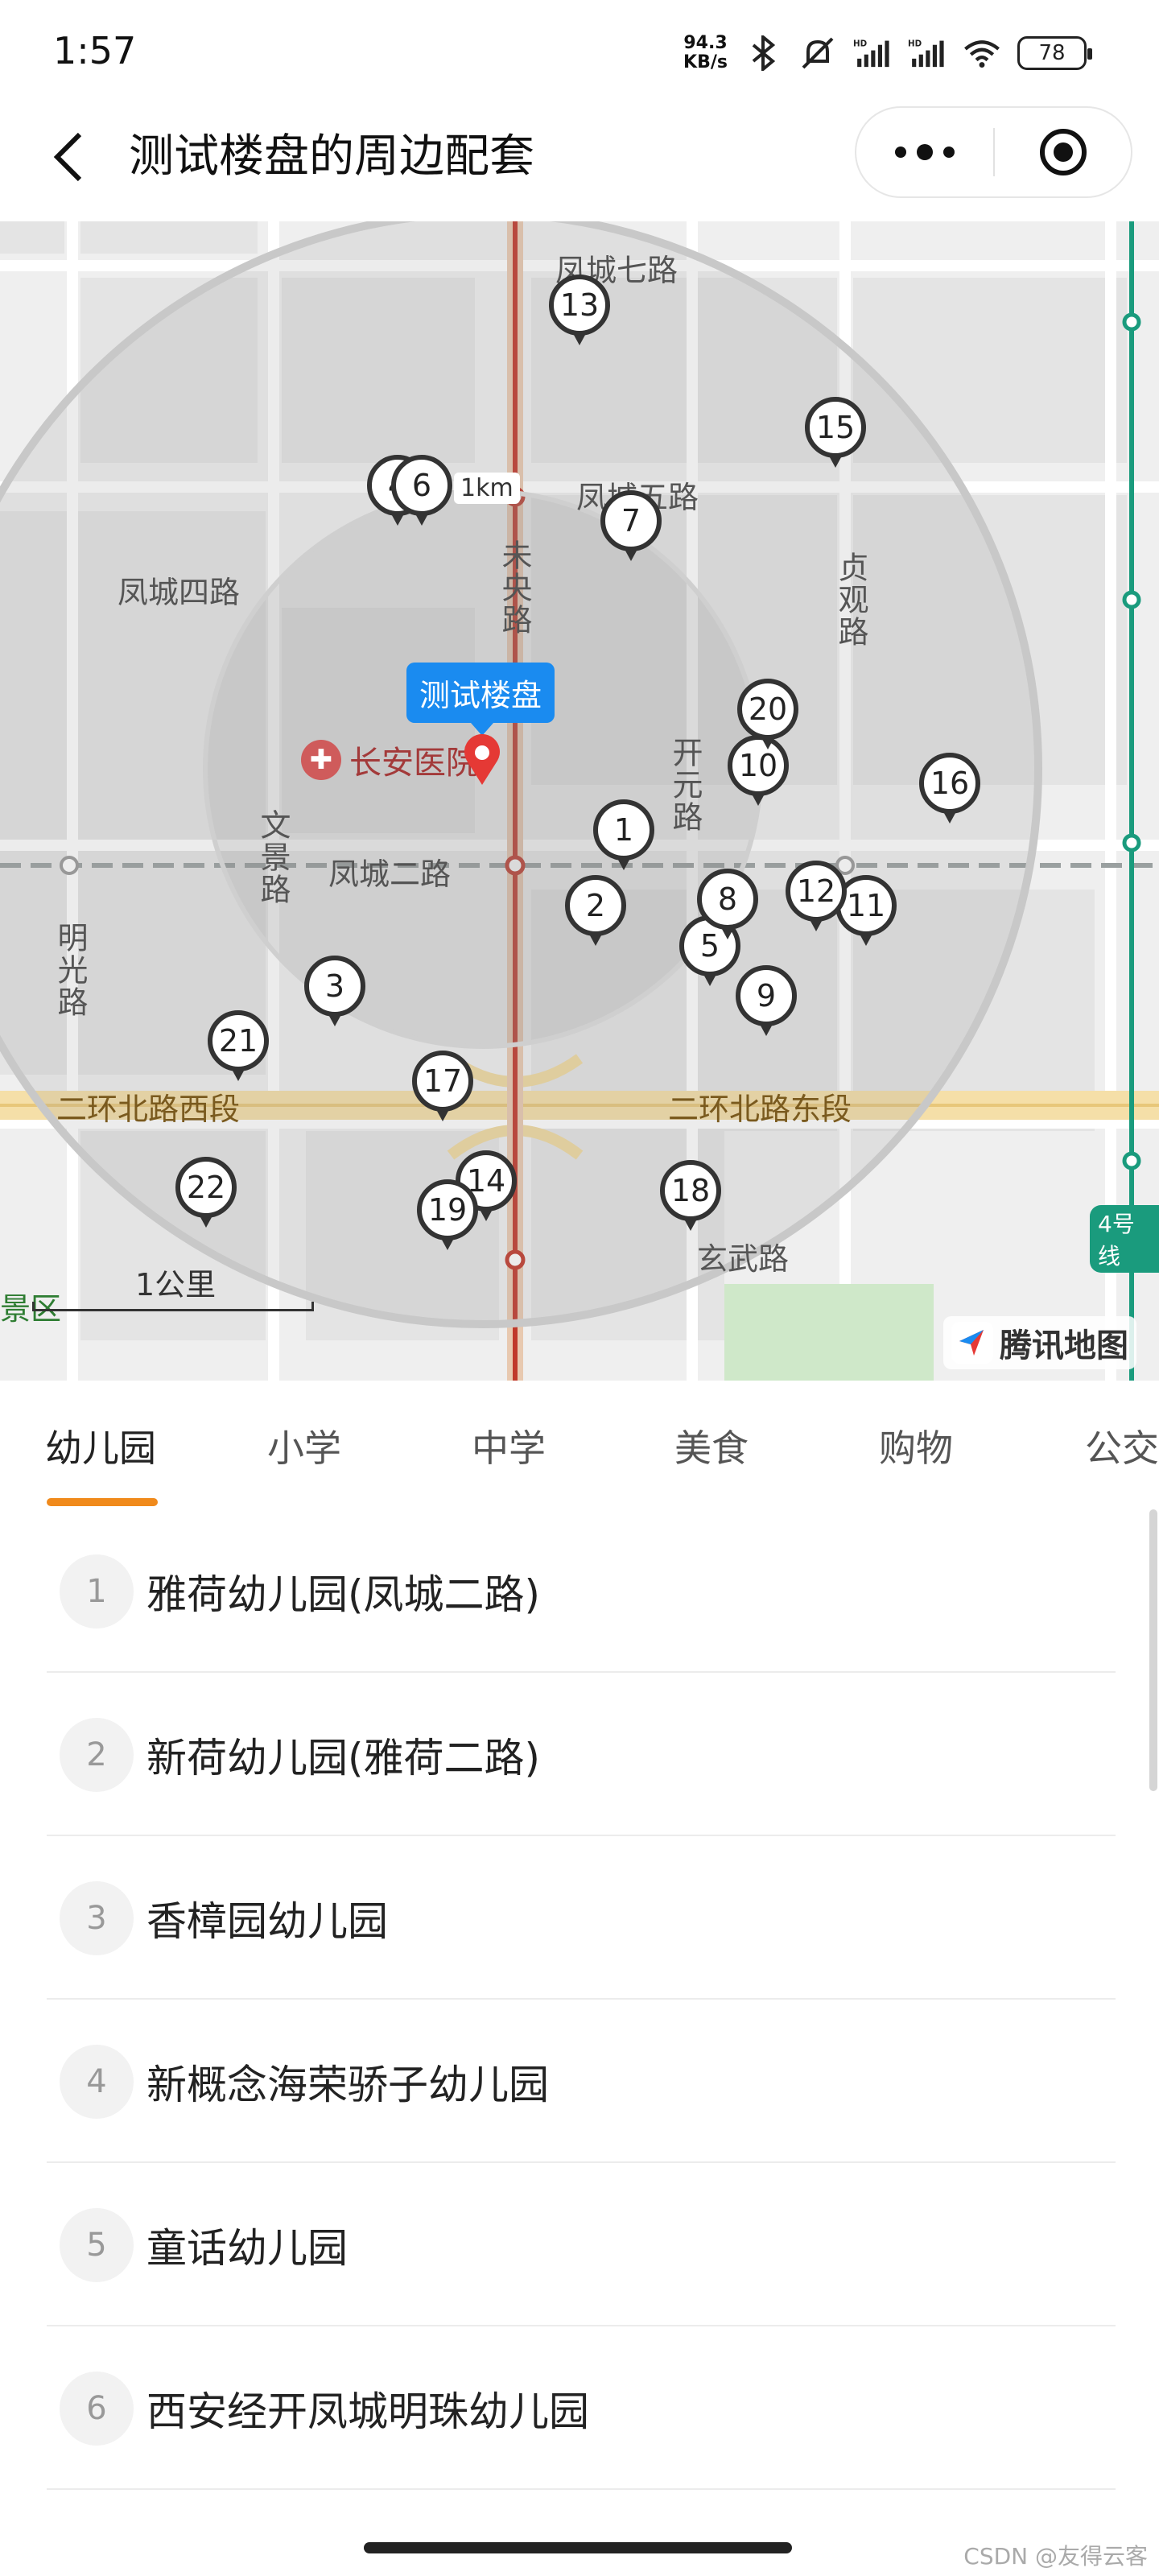  What do you see at coordinates (176, 1284) in the screenshot?
I see `scale-label: 1公里` at bounding box center [176, 1284].